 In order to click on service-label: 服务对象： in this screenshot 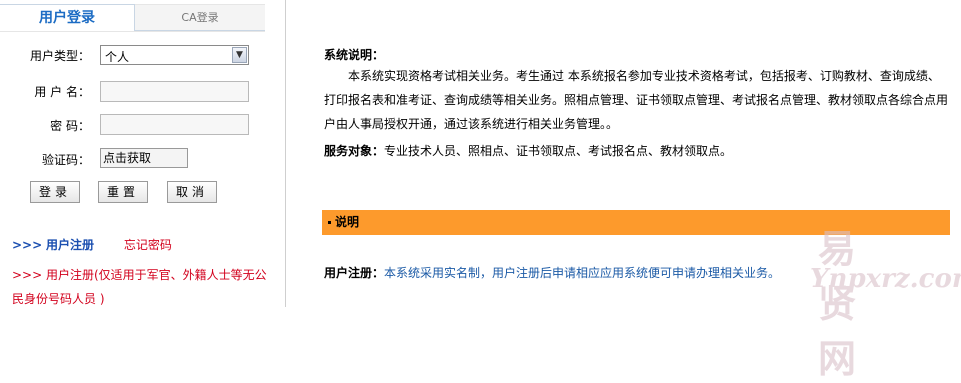, I will do `click(354, 151)`.